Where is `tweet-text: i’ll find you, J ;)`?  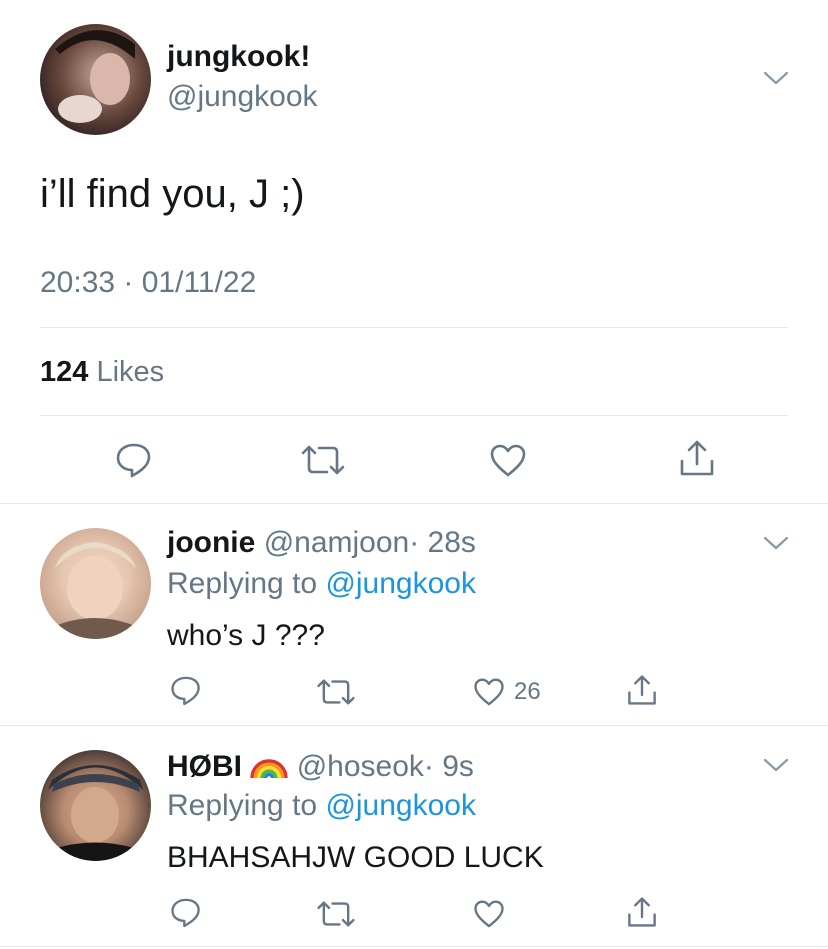 tweet-text: i’ll find you, J ;) is located at coordinates (172, 194).